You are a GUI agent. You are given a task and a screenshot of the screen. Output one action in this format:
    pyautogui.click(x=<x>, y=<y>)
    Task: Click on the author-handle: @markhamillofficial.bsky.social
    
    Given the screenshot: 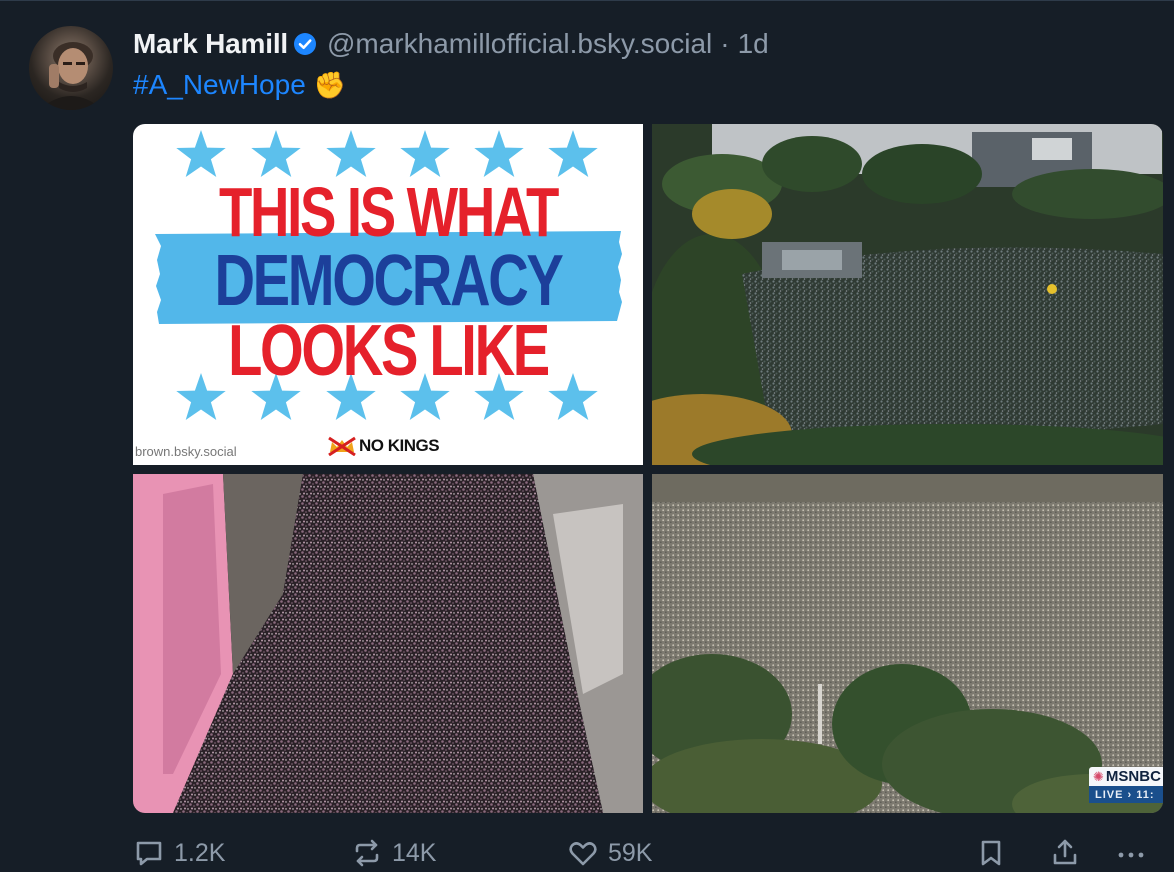 What is the action you would take?
    pyautogui.click(x=519, y=44)
    